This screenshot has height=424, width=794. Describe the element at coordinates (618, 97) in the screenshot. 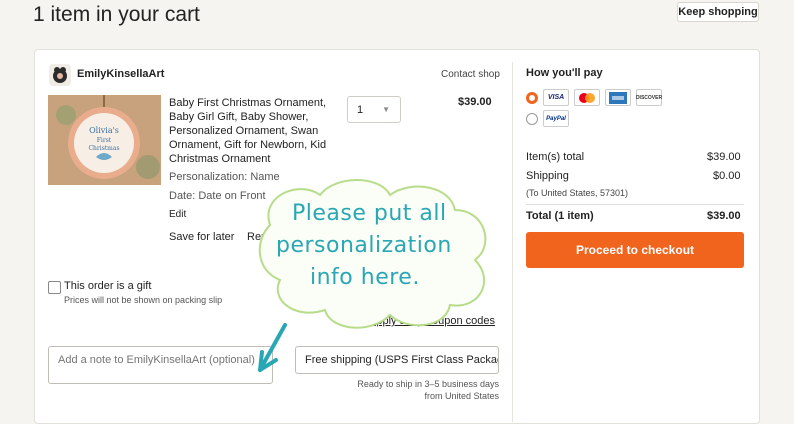

I see `amex-card-icon` at that location.